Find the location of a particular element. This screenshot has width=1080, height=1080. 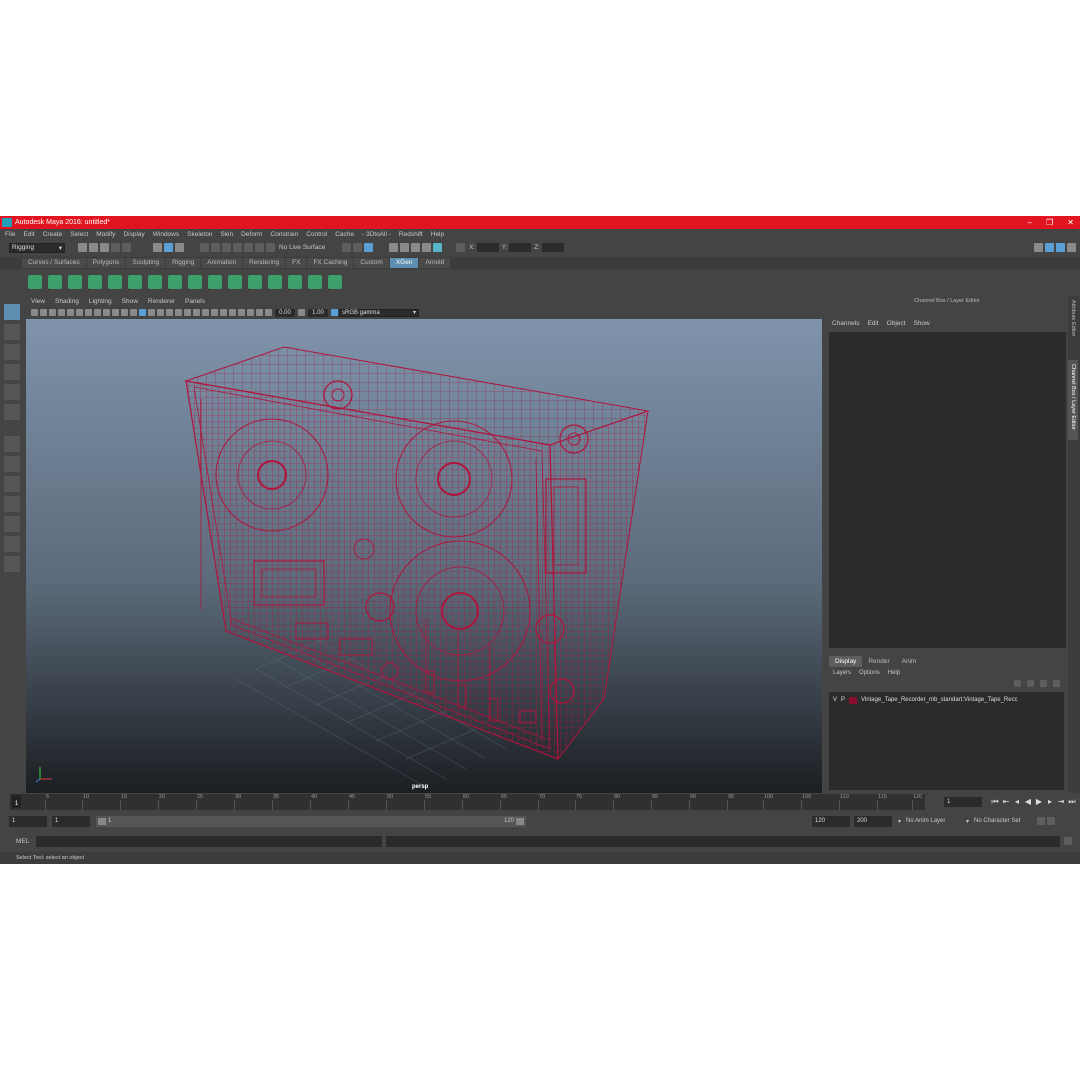

isolate-select-icon is located at coordinates (232, 312).